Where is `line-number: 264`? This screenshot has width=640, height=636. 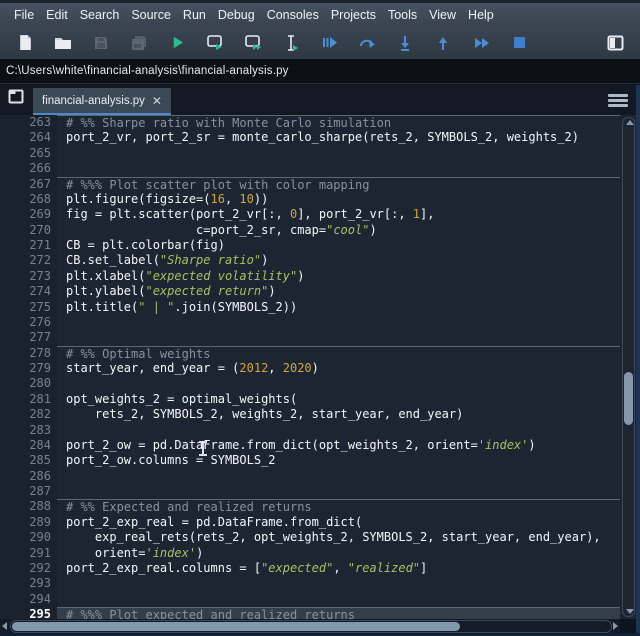
line-number: 264 is located at coordinates (25, 137).